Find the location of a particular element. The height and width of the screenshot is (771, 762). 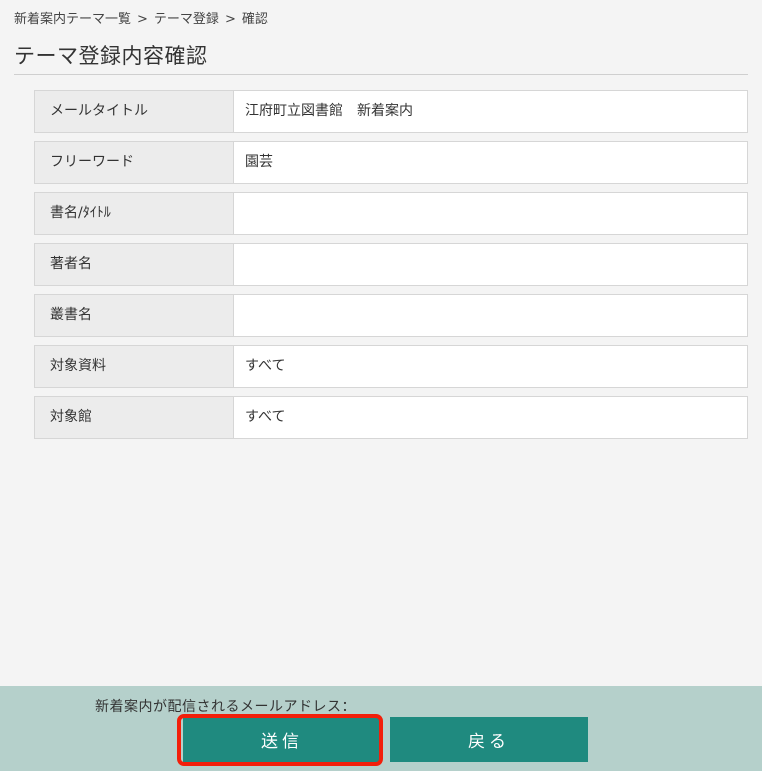

row-author: 著者名 is located at coordinates (391, 264).